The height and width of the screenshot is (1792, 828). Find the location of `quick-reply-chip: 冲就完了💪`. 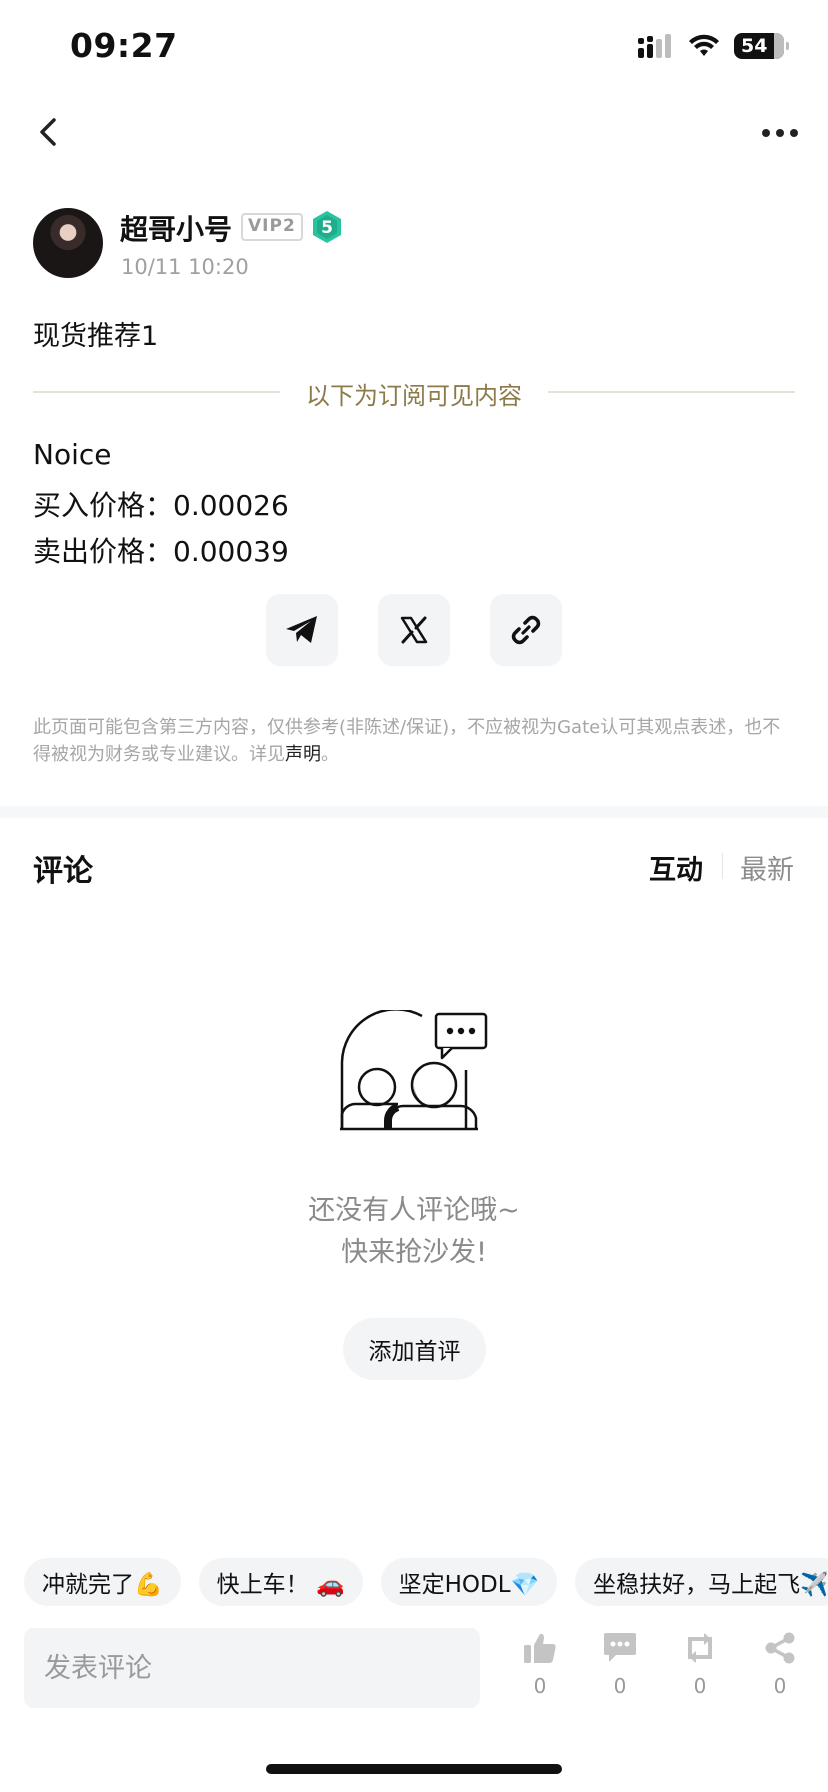

quick-reply-chip: 冲就完了💪 is located at coordinates (102, 1582).